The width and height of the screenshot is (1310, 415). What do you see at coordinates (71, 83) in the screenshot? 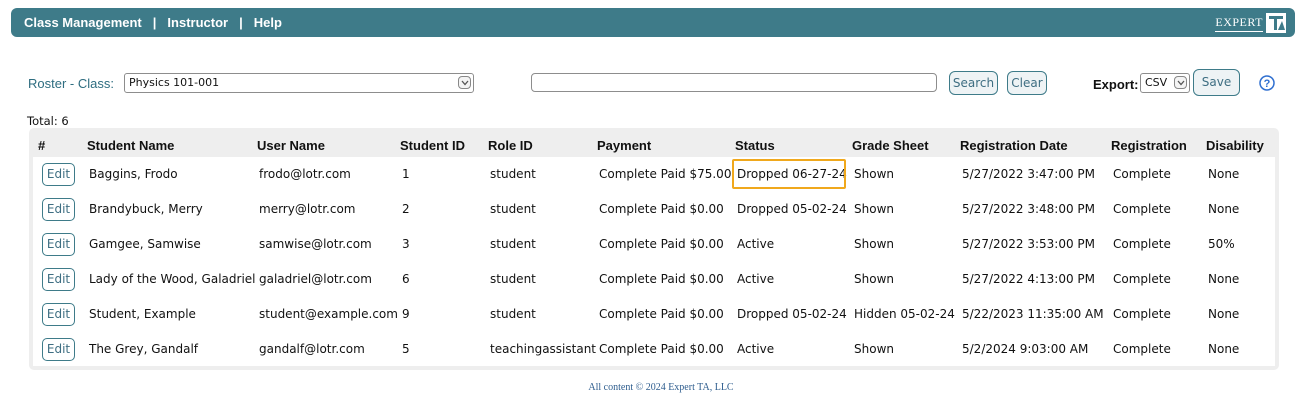
I see `roster-class-label: Roster - Class:` at bounding box center [71, 83].